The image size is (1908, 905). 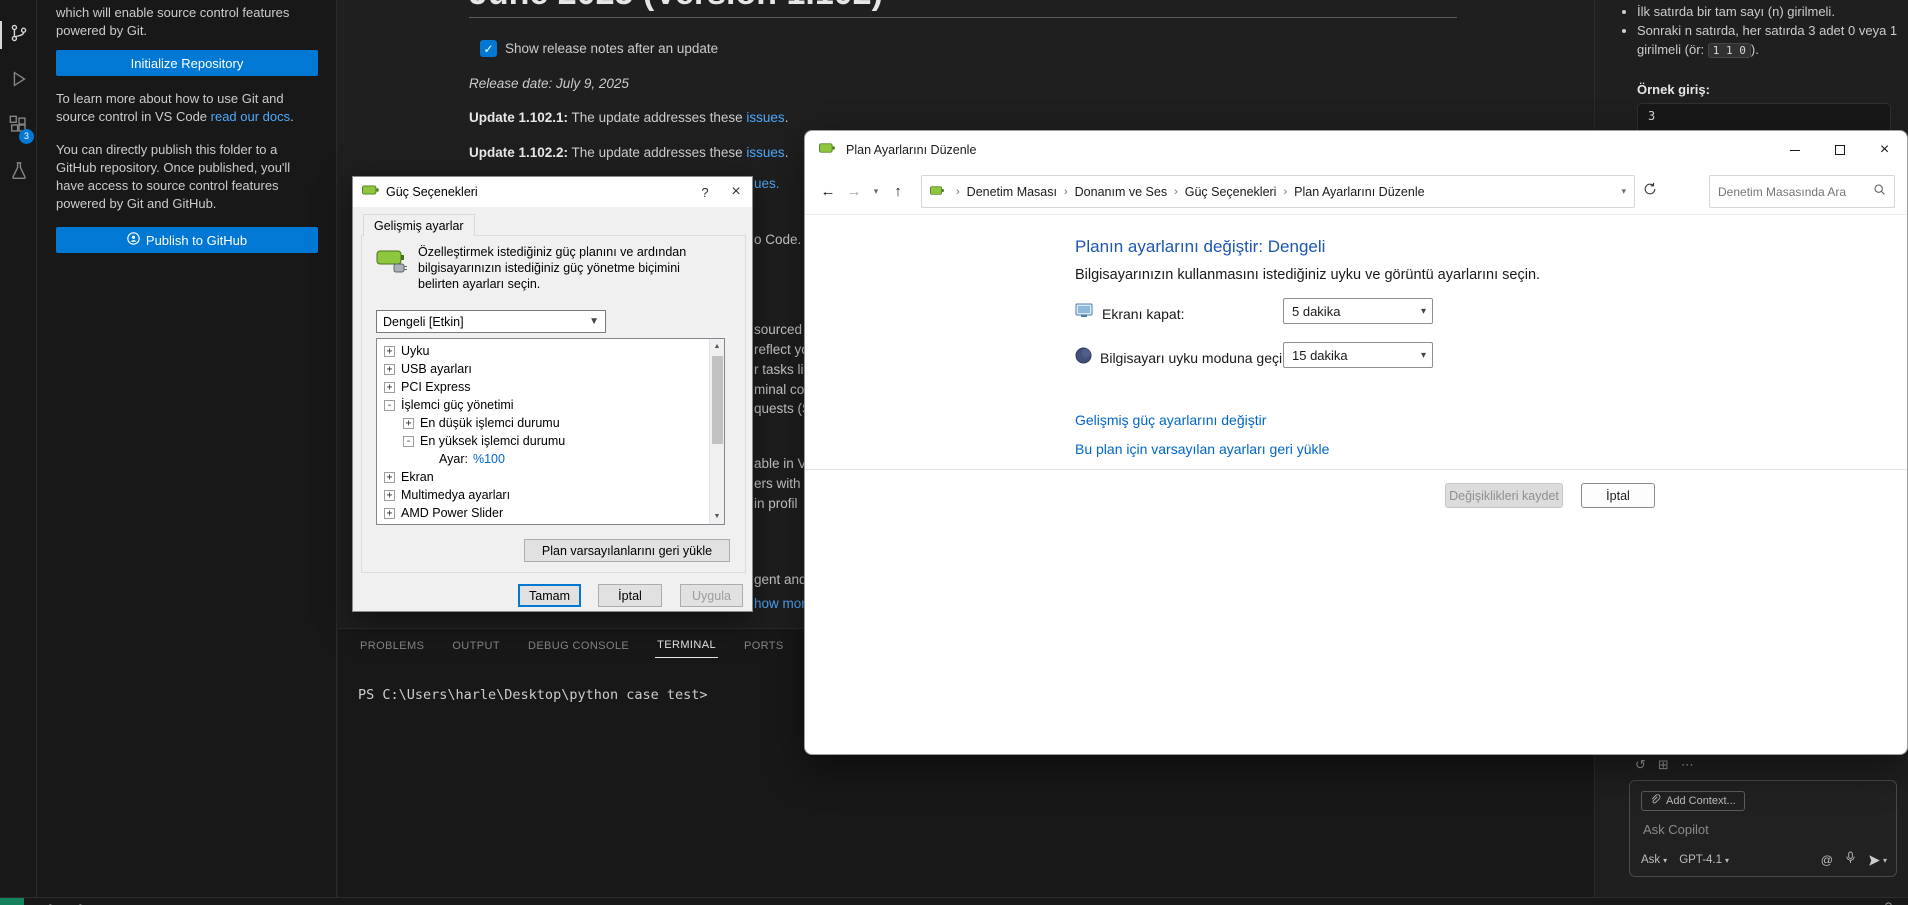 I want to click on source-control-icon, so click(x=19, y=35).